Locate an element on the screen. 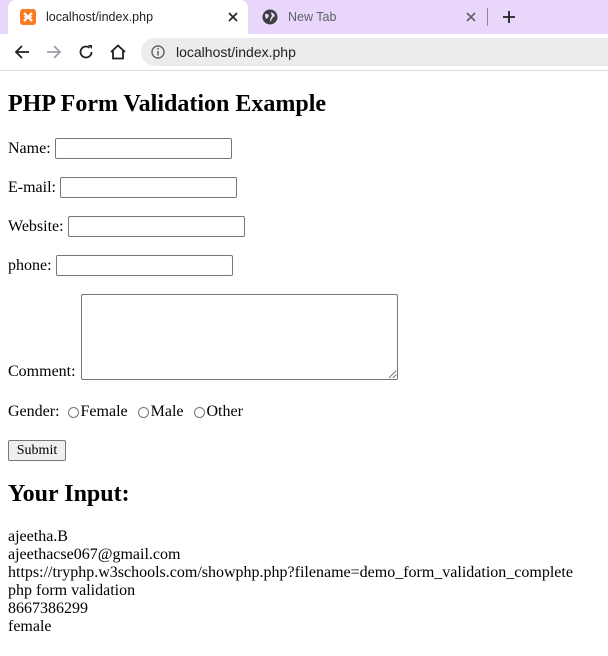  name-row: Name: is located at coordinates (120, 148).